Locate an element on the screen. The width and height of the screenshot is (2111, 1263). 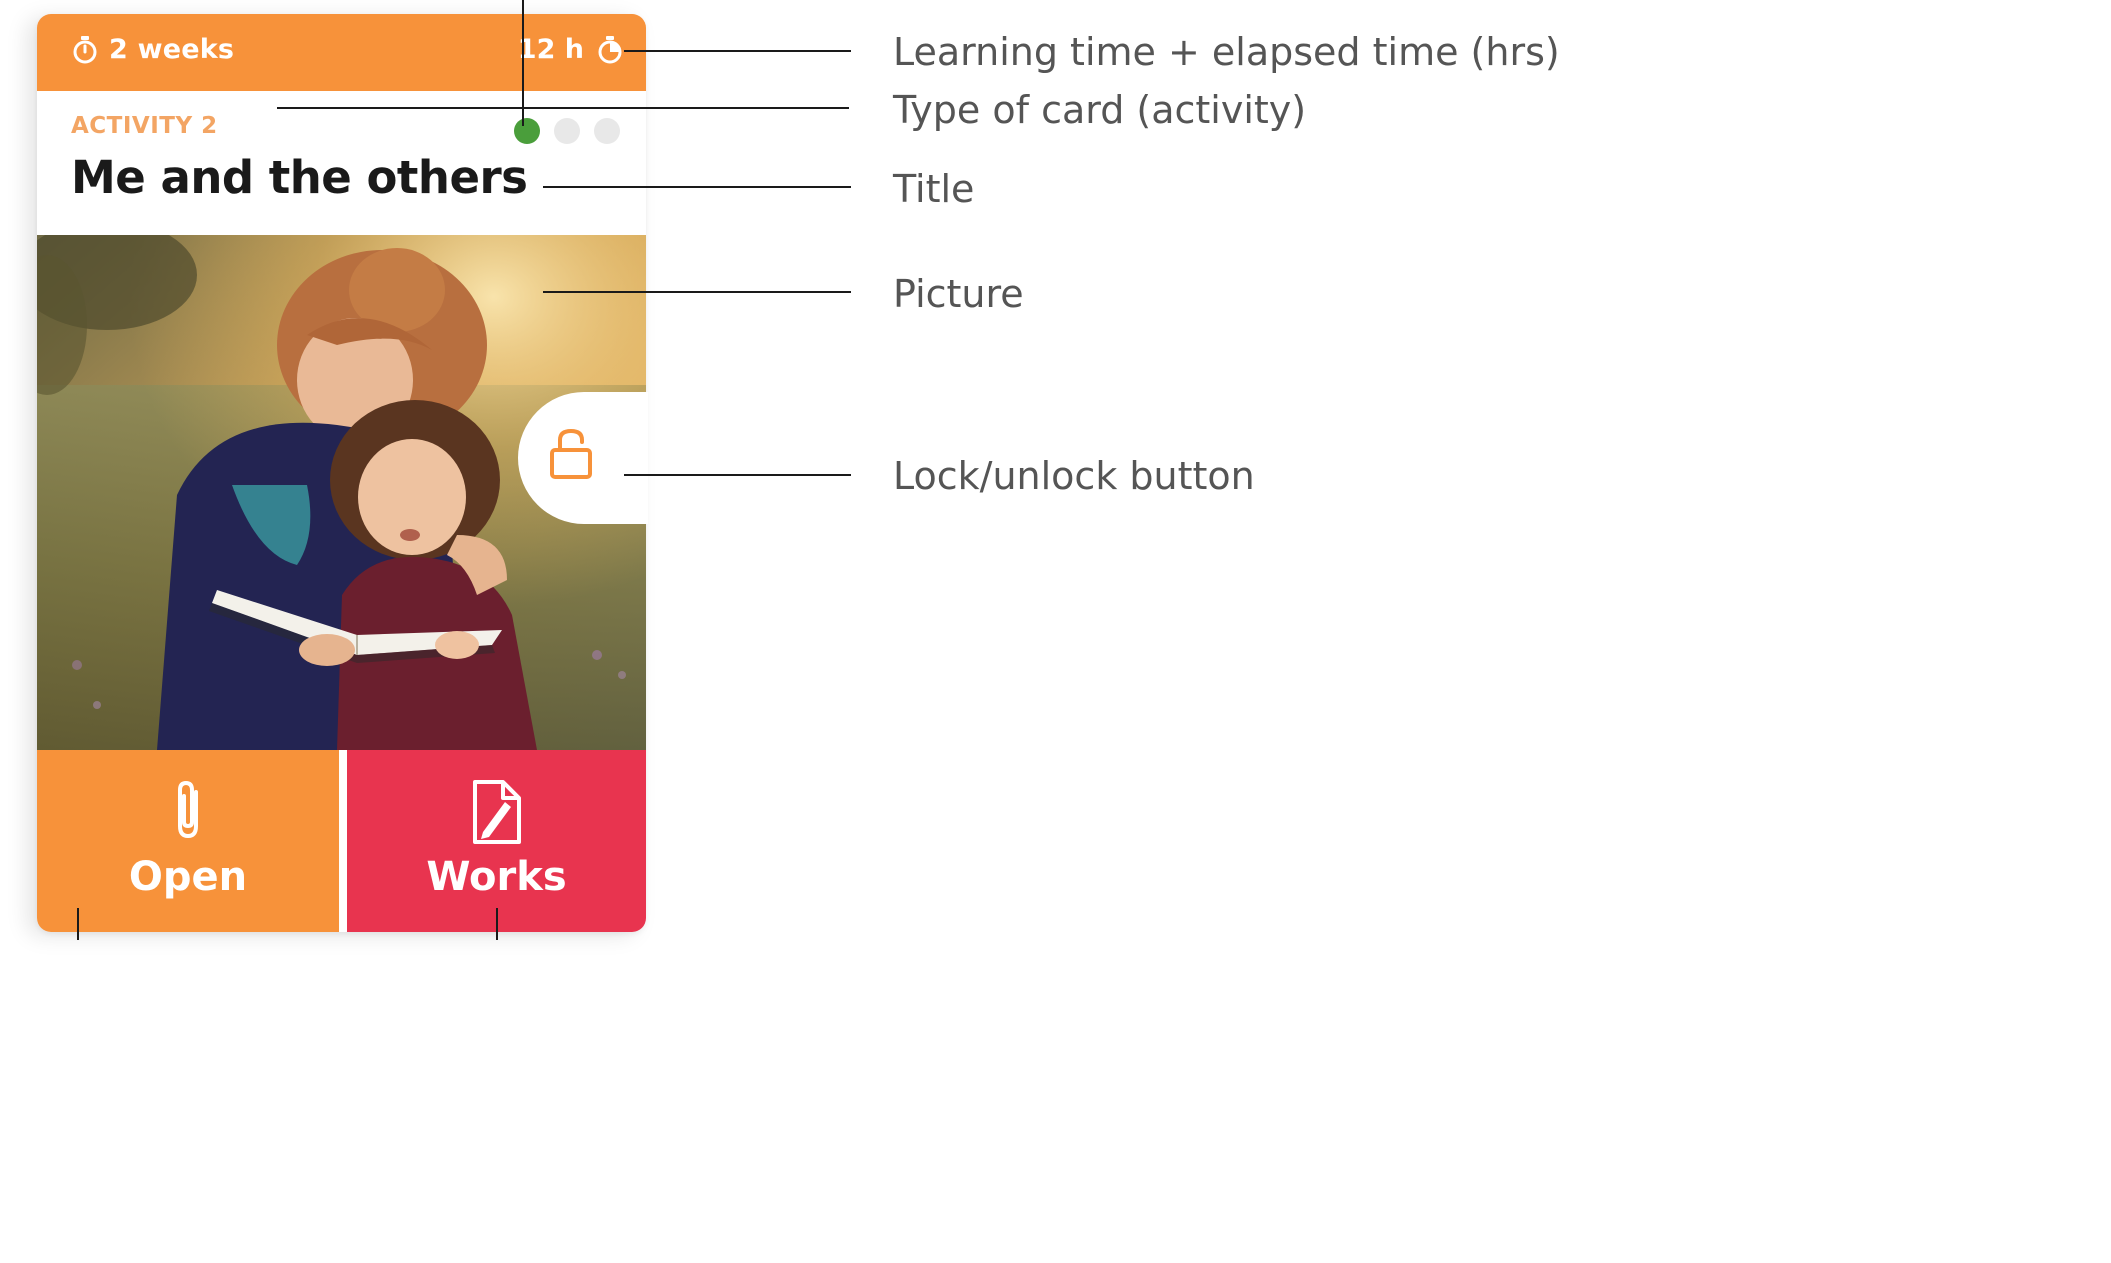
card-header: 2 weeks 12 h is located at coordinates (341, 52).